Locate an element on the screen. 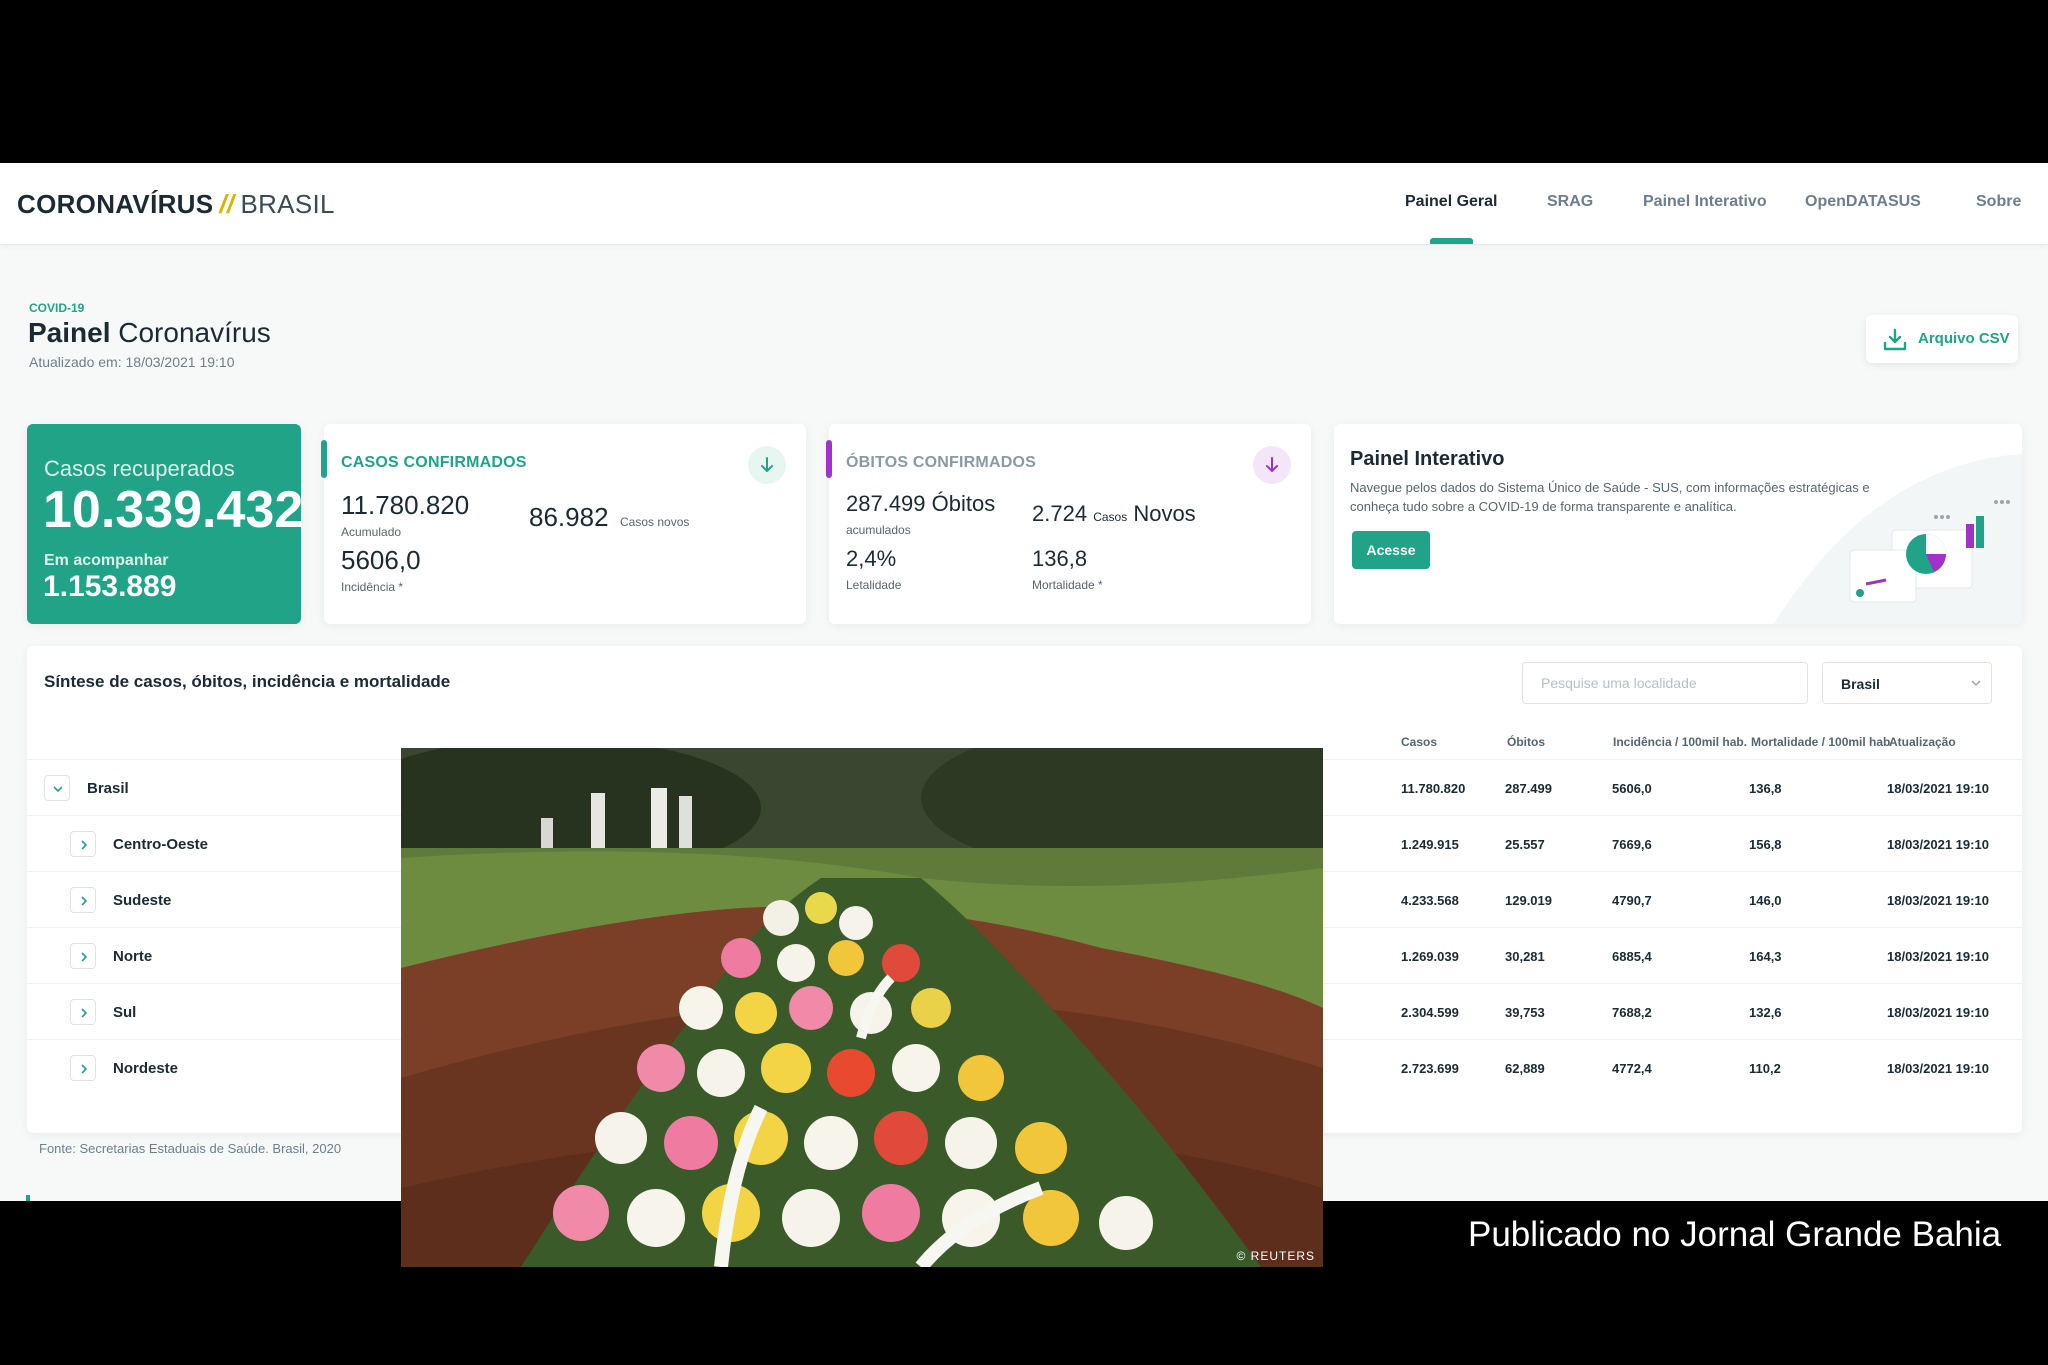 The height and width of the screenshot is (1365, 2048). deaths-header: ÓBITOS CONFIRMADOS is located at coordinates (941, 462).